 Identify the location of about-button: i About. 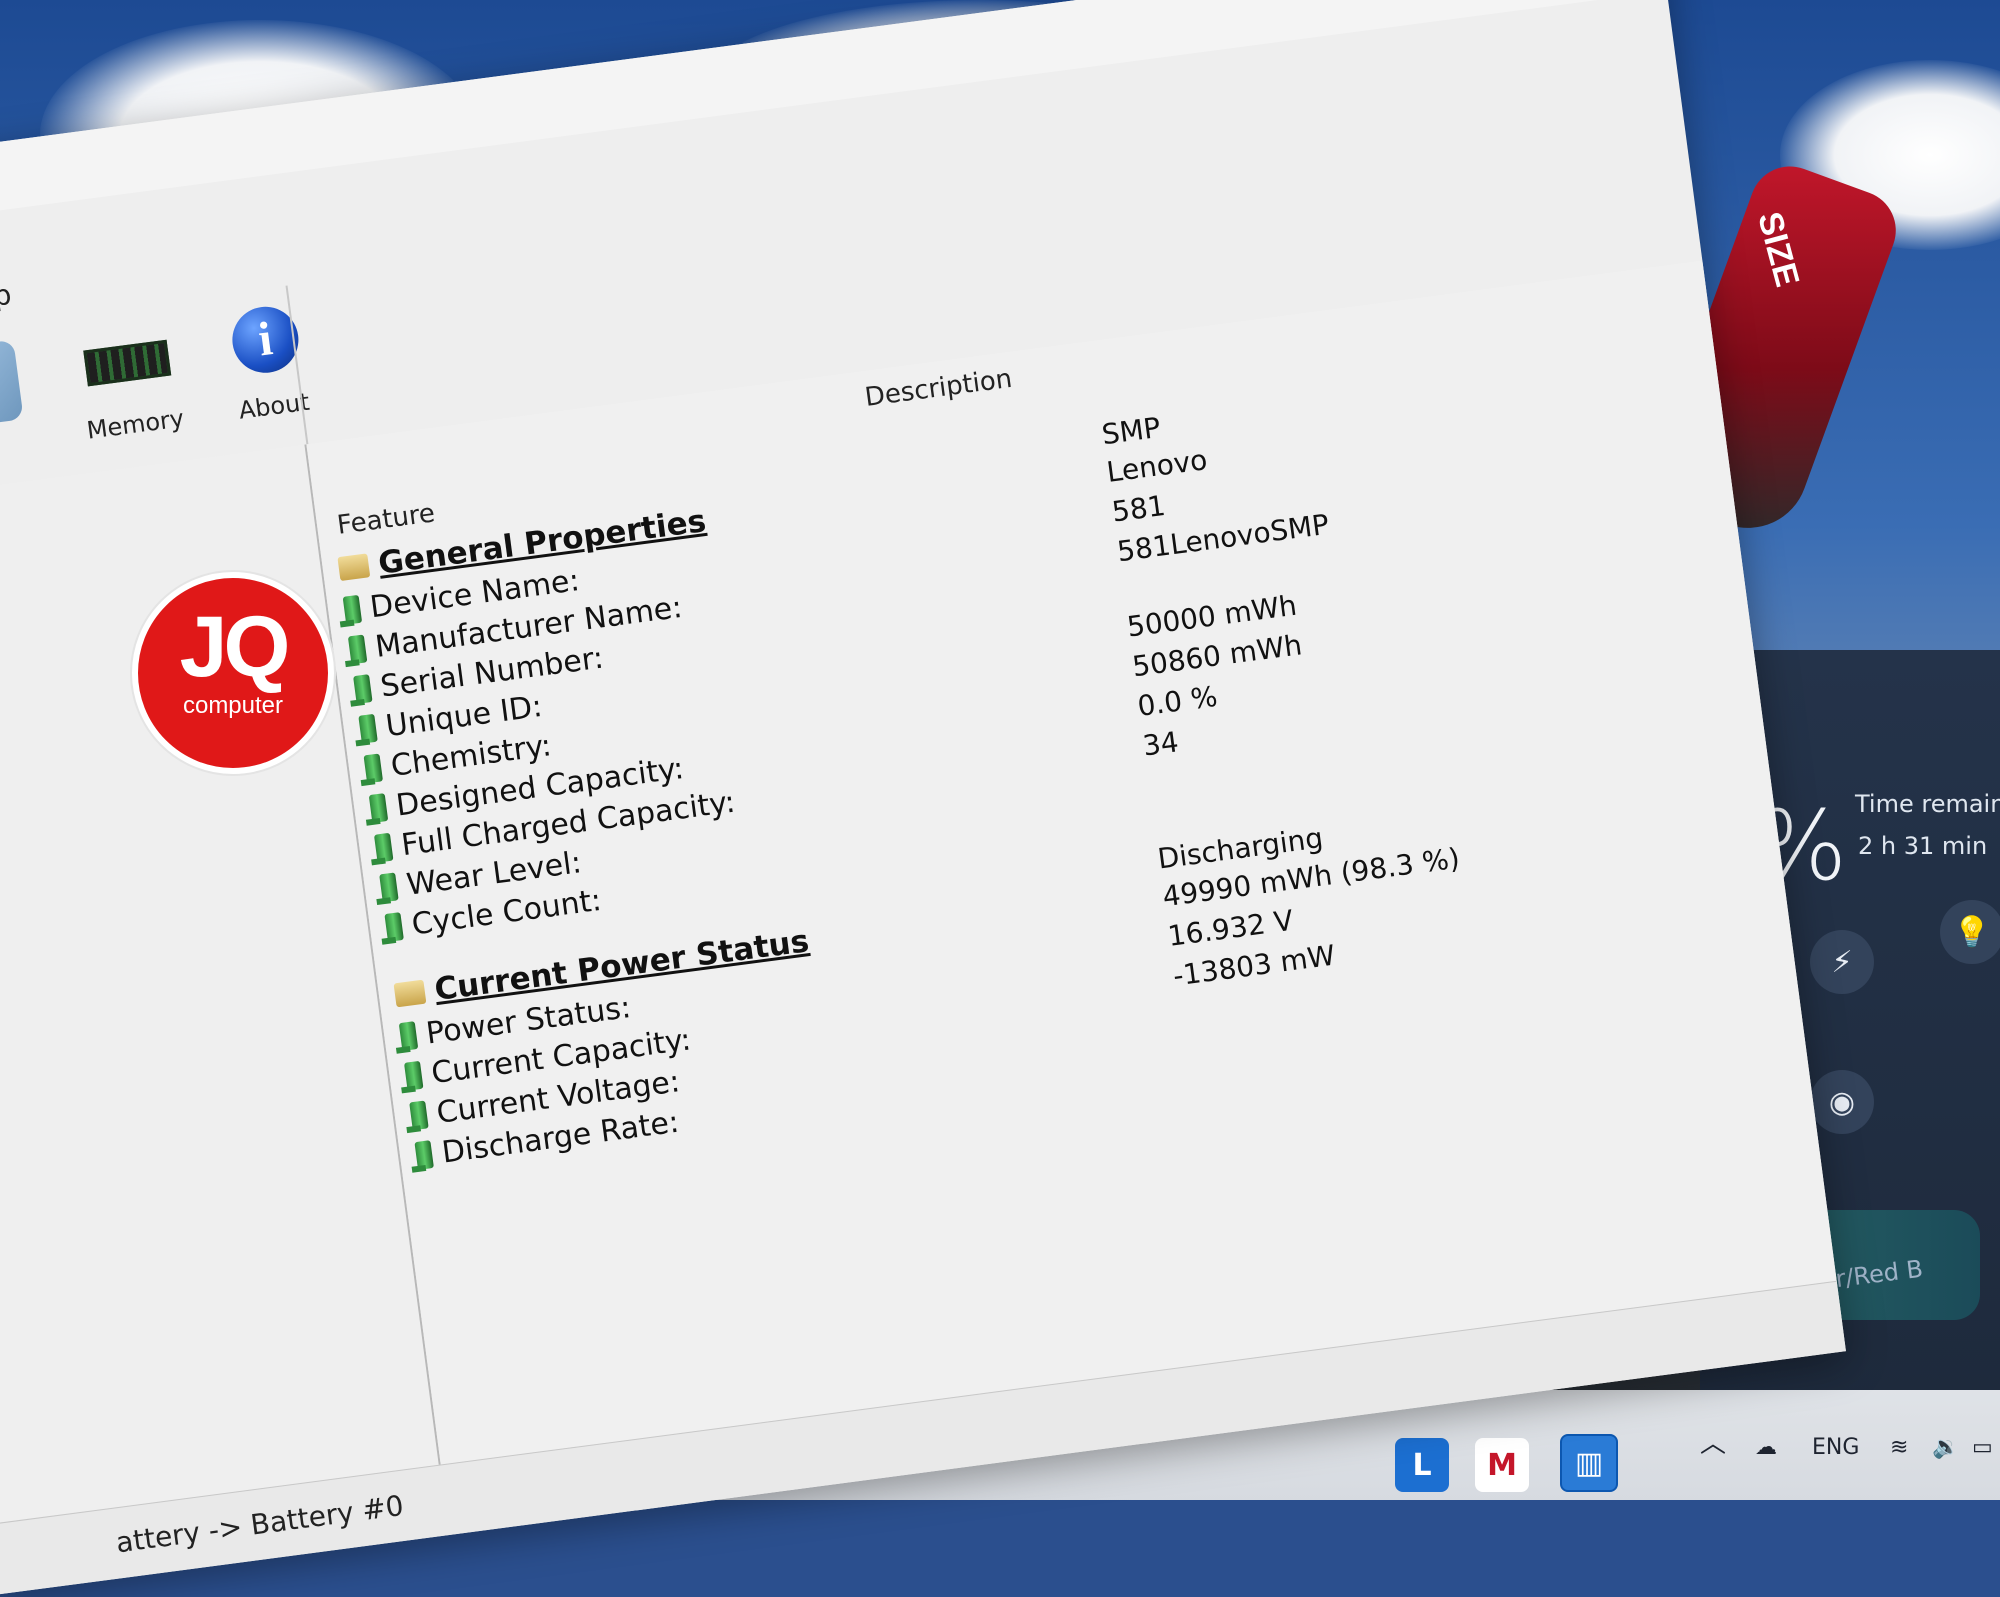
(268, 363).